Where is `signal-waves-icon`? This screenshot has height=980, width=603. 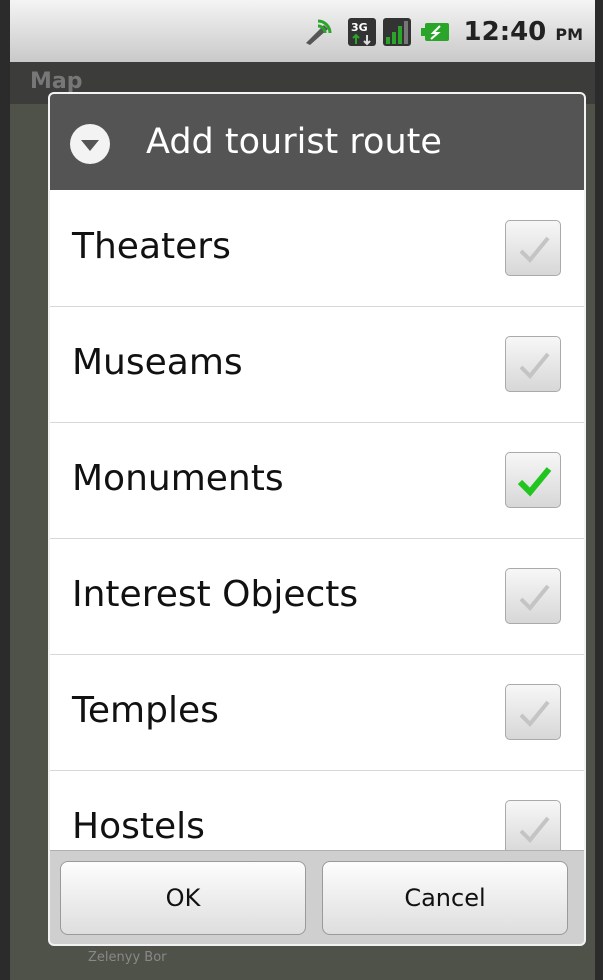 signal-waves-icon is located at coordinates (317, 34).